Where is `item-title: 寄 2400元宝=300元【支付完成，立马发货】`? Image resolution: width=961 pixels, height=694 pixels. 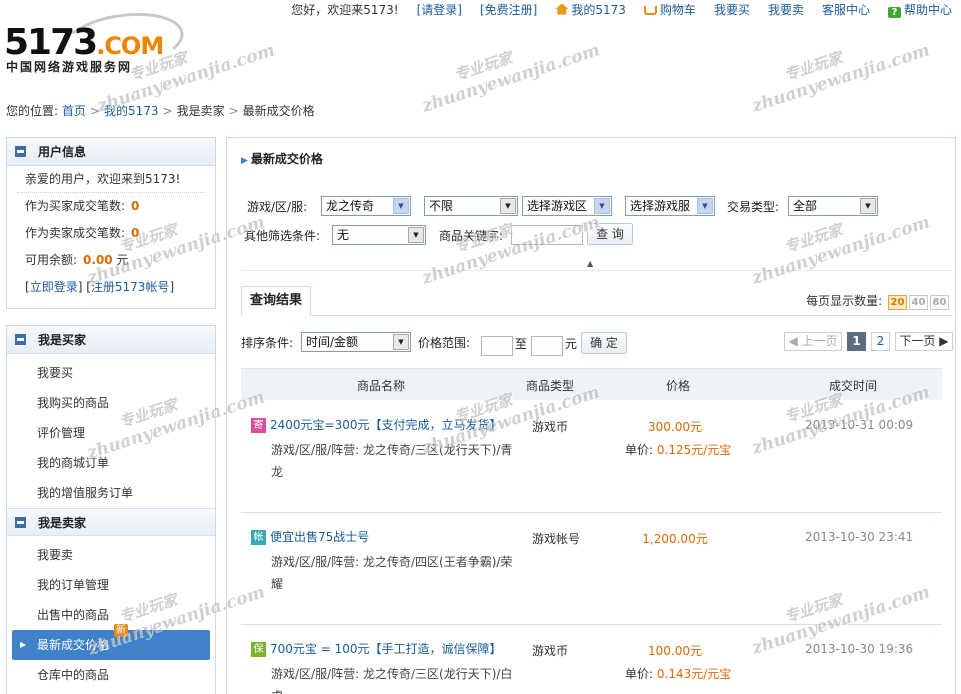 item-title: 寄 2400元宝=300元【支付完成，立马发货】 is located at coordinates (376, 424).